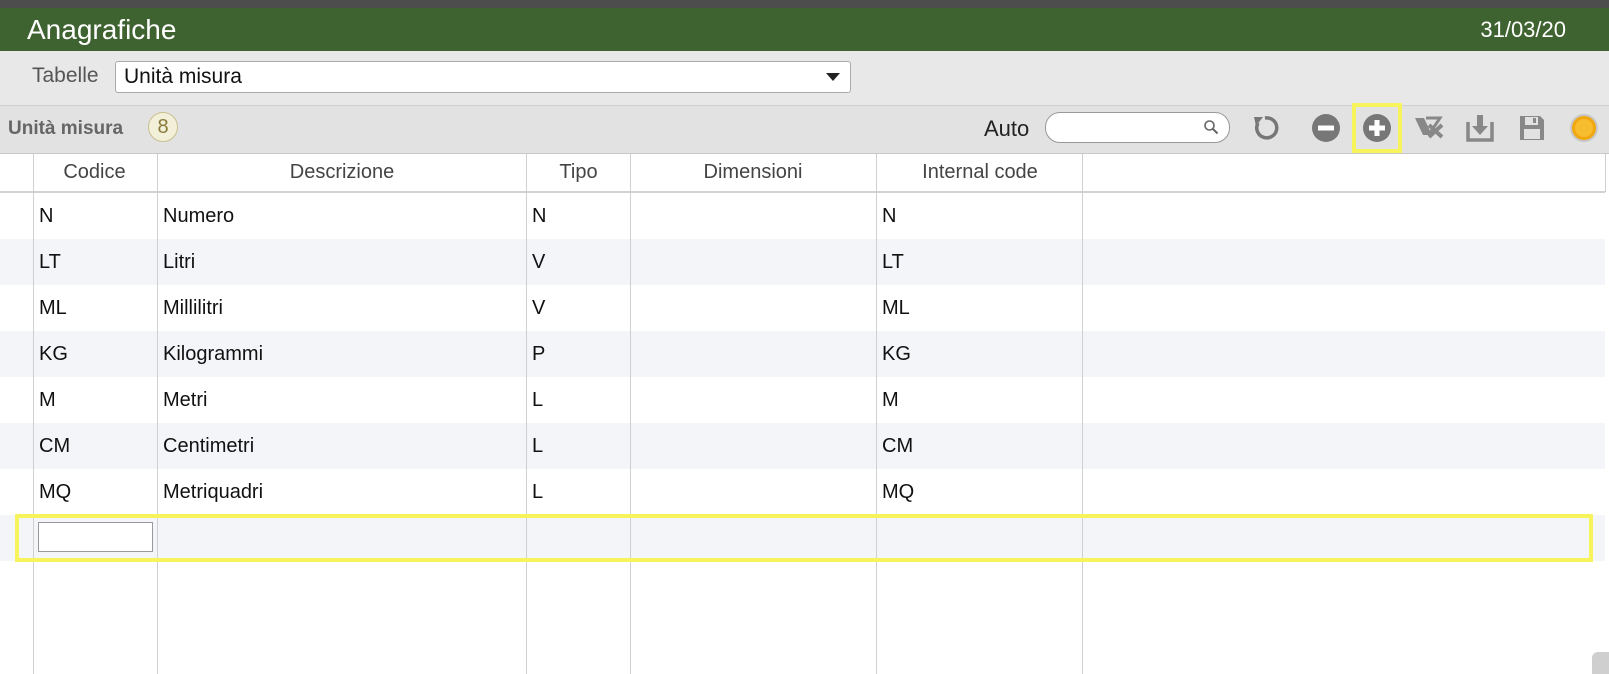 The width and height of the screenshot is (1609, 674). I want to click on table-selector-bar: Tabelle Unità misura, so click(804, 78).